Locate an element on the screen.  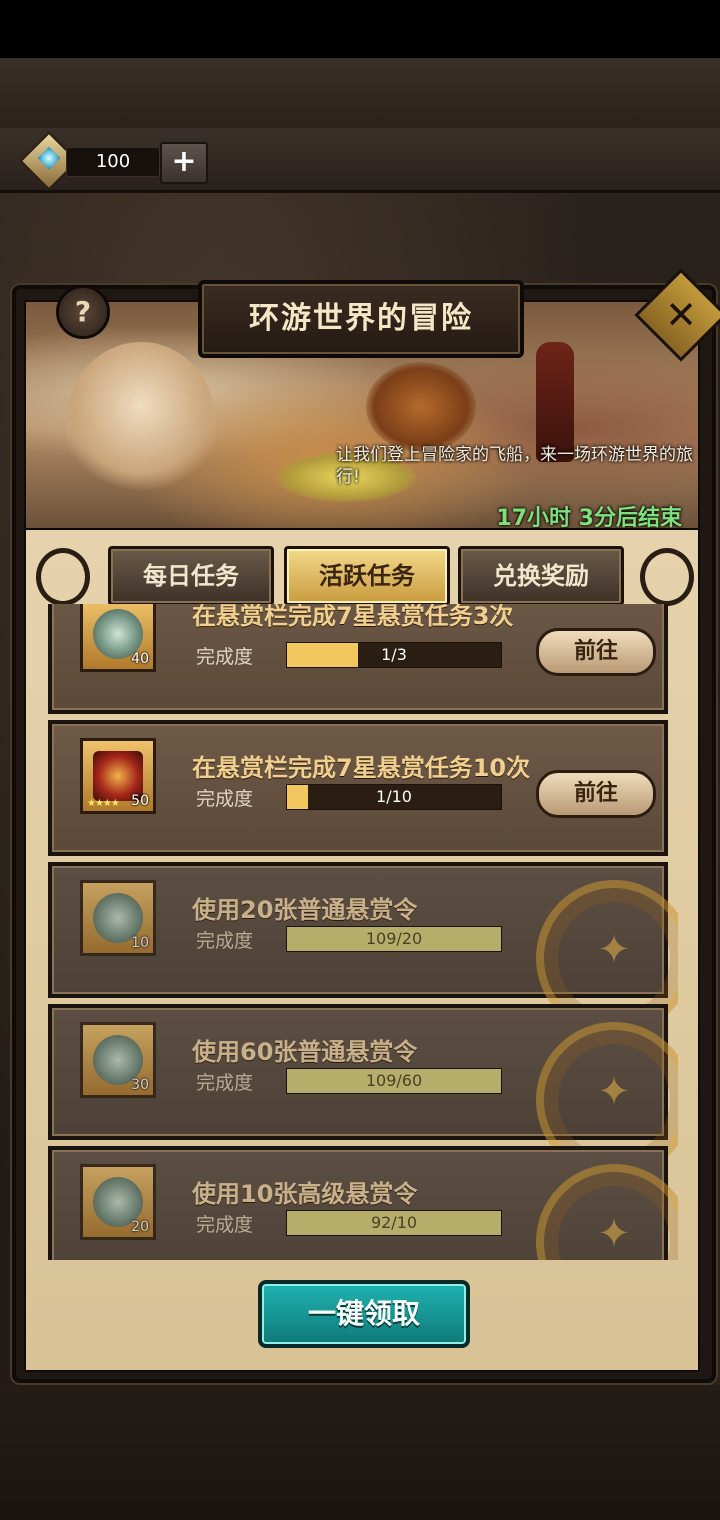
help-button: ? is located at coordinates (83, 312).